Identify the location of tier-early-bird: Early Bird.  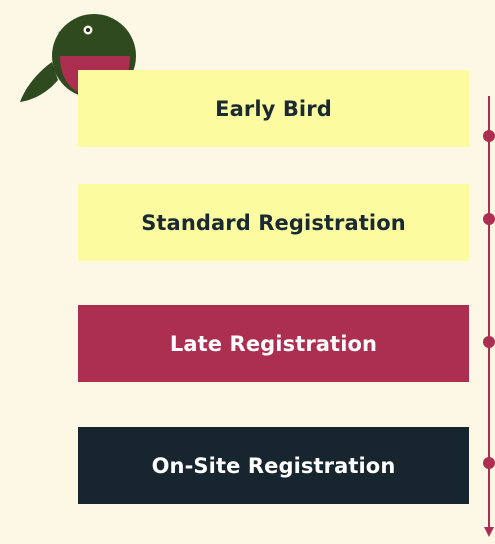
(273, 108).